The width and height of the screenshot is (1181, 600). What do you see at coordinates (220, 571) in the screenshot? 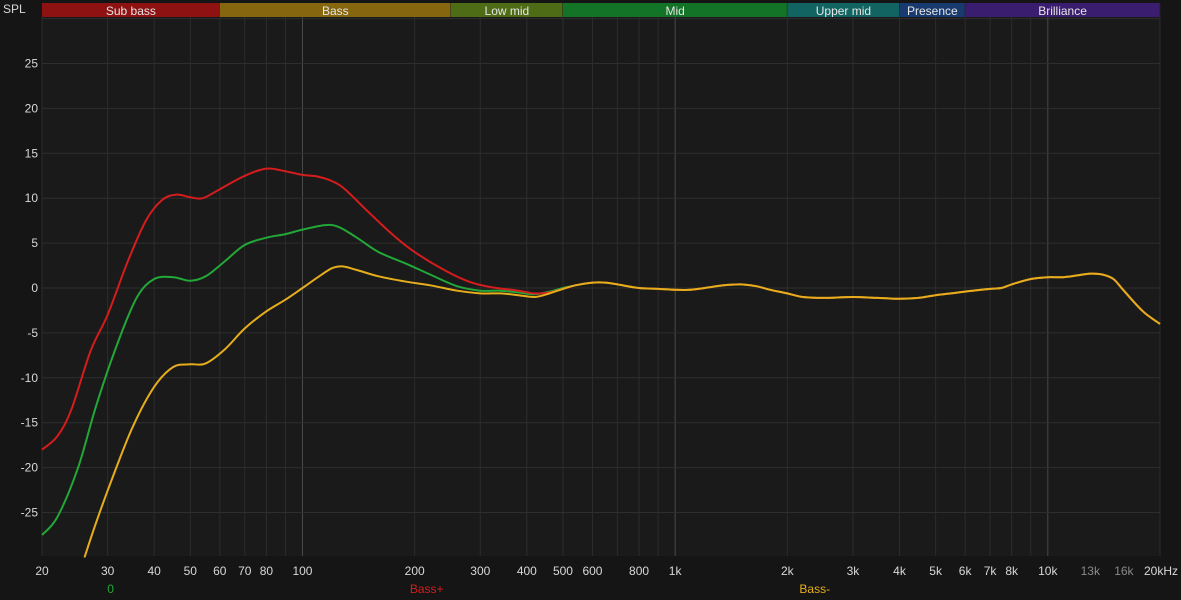
I see `x-tick-label: 60` at bounding box center [220, 571].